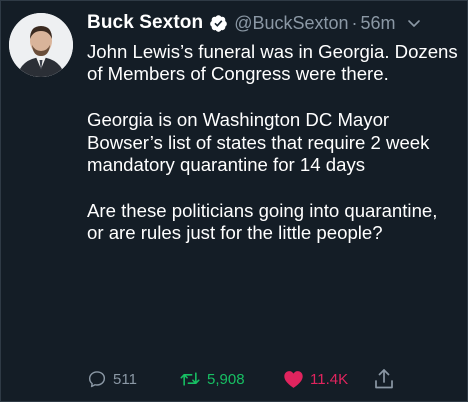  What do you see at coordinates (125, 379) in the screenshot?
I see `reply-count: 511` at bounding box center [125, 379].